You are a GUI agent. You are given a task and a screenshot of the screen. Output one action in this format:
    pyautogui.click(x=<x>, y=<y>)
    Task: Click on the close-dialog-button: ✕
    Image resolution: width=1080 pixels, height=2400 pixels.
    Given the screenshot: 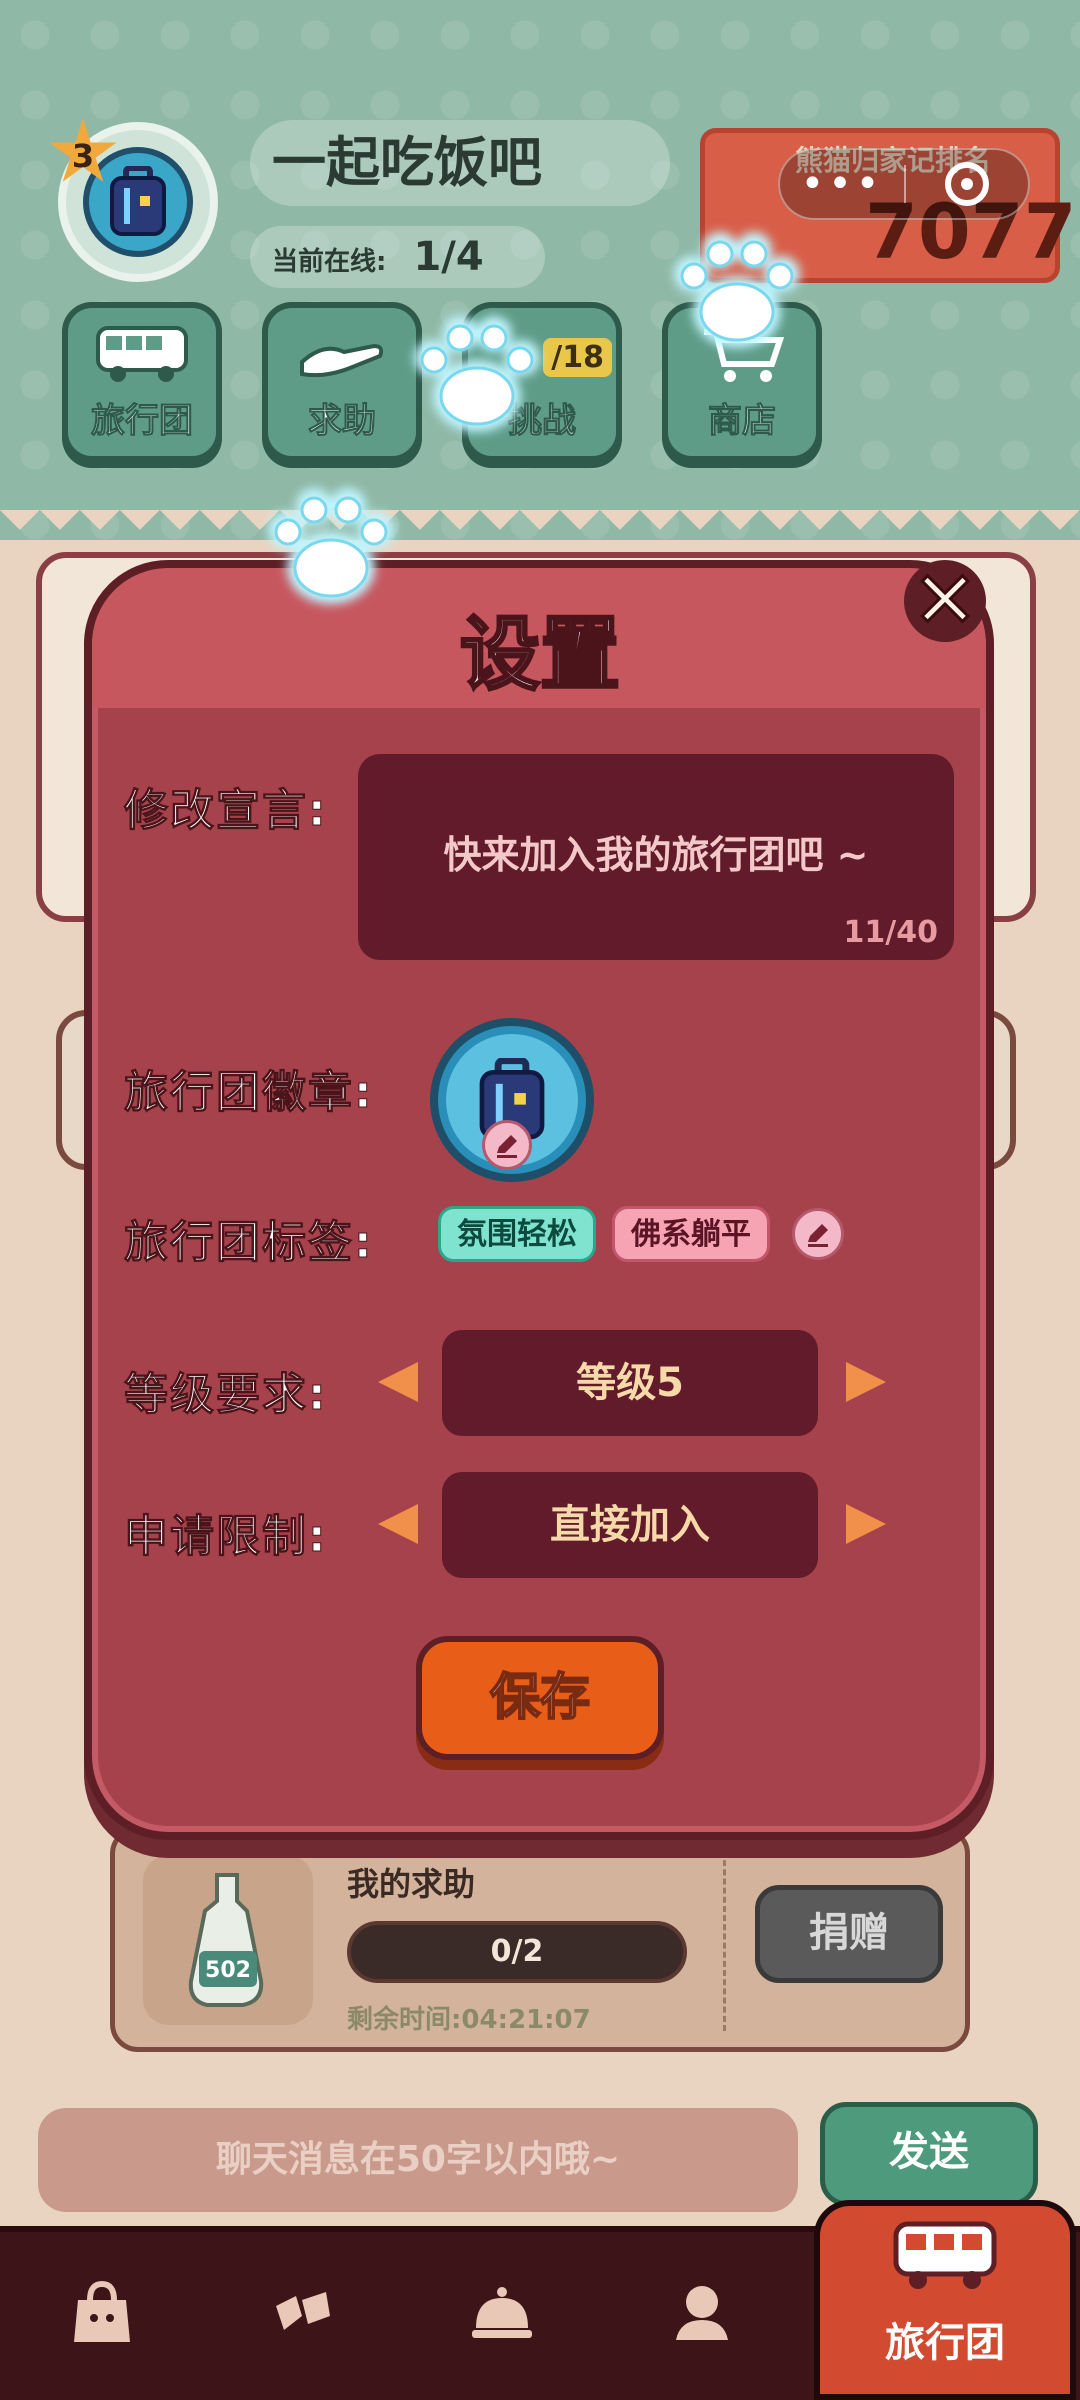 What is the action you would take?
    pyautogui.click(x=945, y=601)
    